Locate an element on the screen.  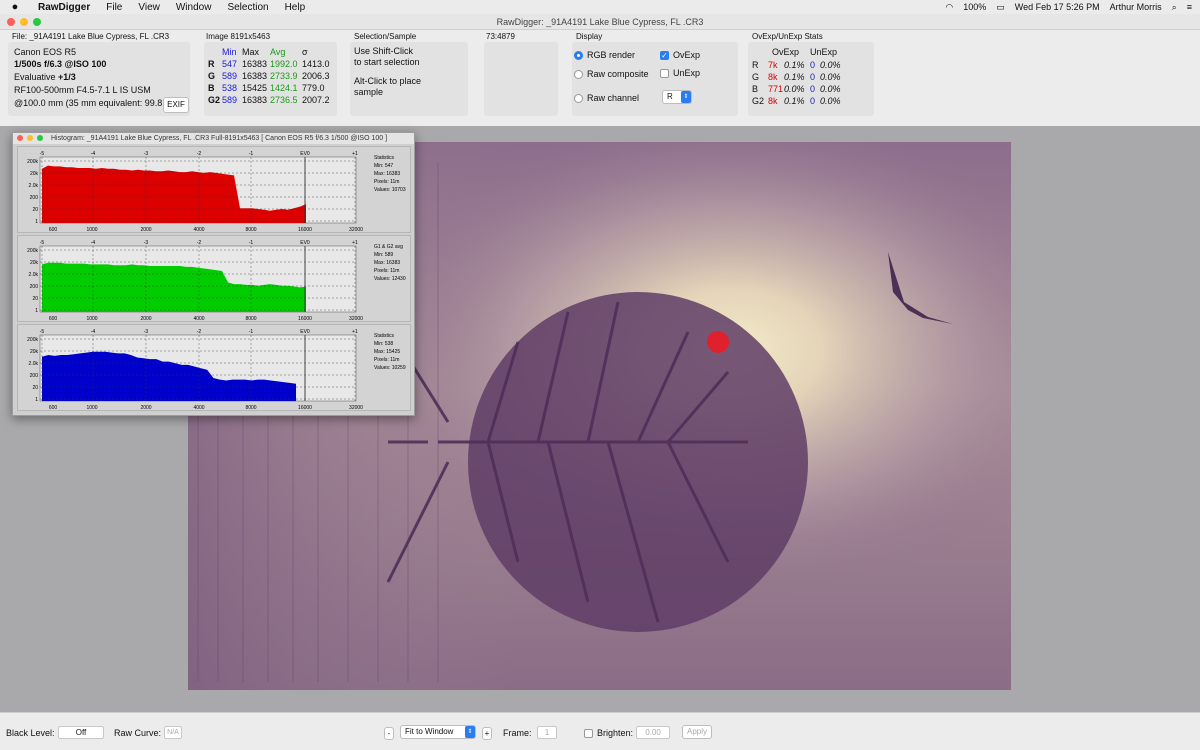
ovexp-count: 8k is located at coordinates (773, 101).